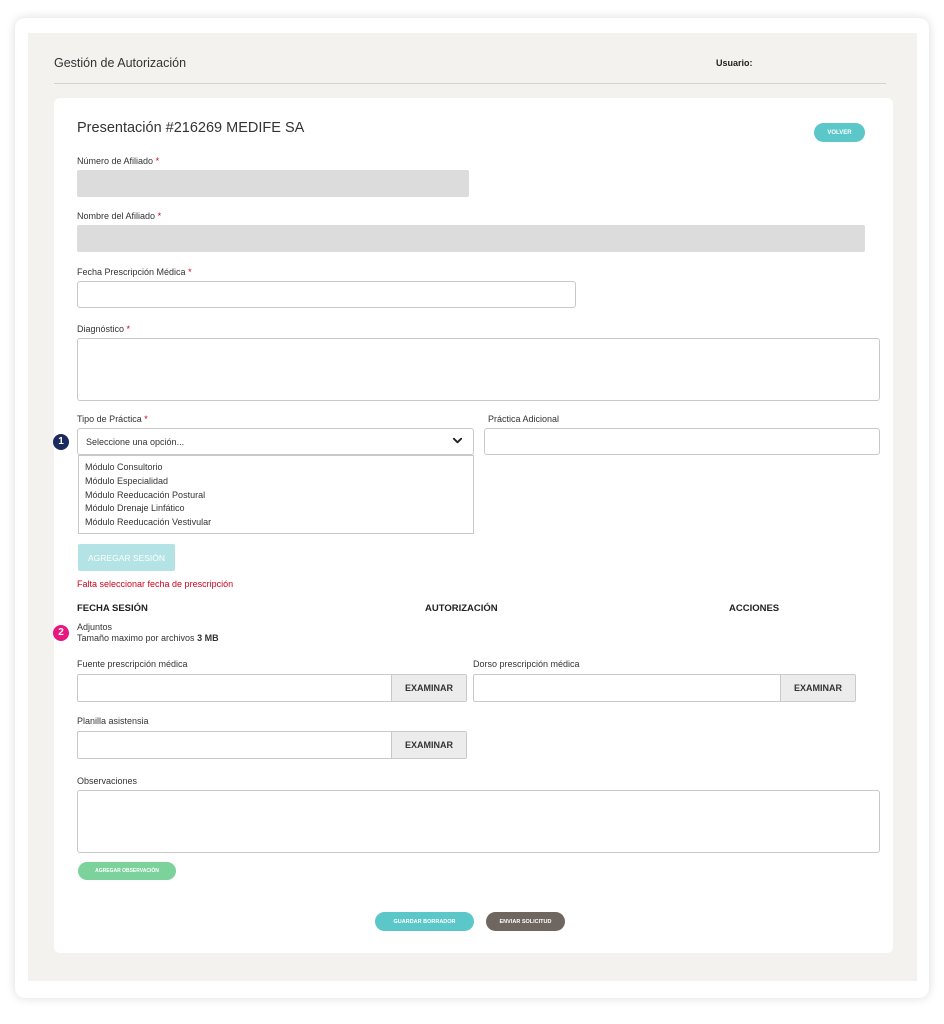 Image resolution: width=944 pixels, height=1024 pixels. I want to click on option-modulo-drenaje-linfatico: Módulo Drenaje Linfático, so click(276, 509).